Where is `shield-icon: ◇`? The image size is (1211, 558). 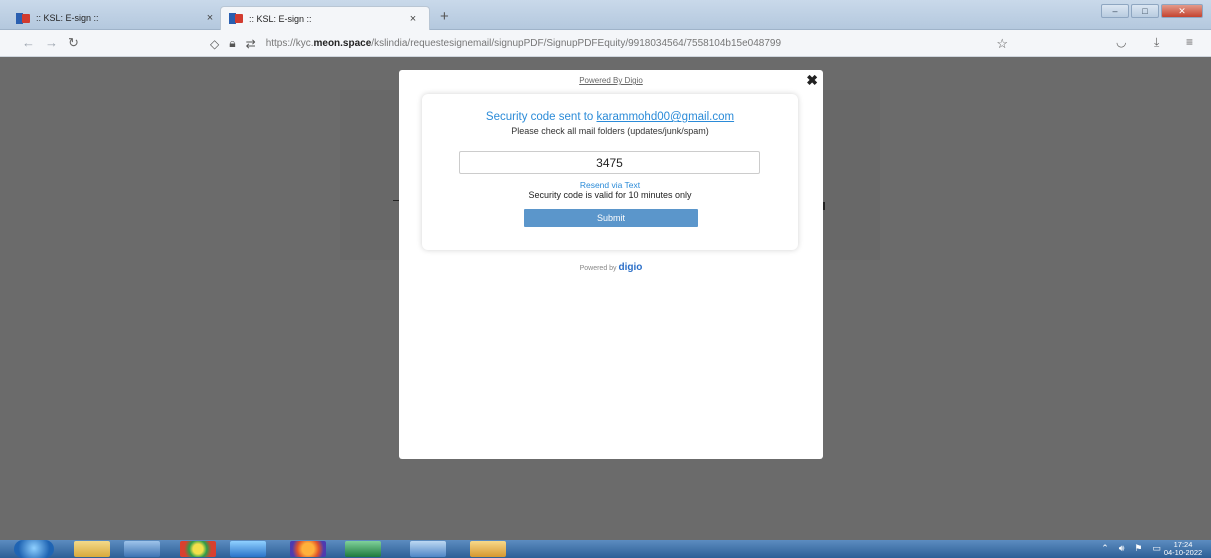
shield-icon: ◇ is located at coordinates (214, 44).